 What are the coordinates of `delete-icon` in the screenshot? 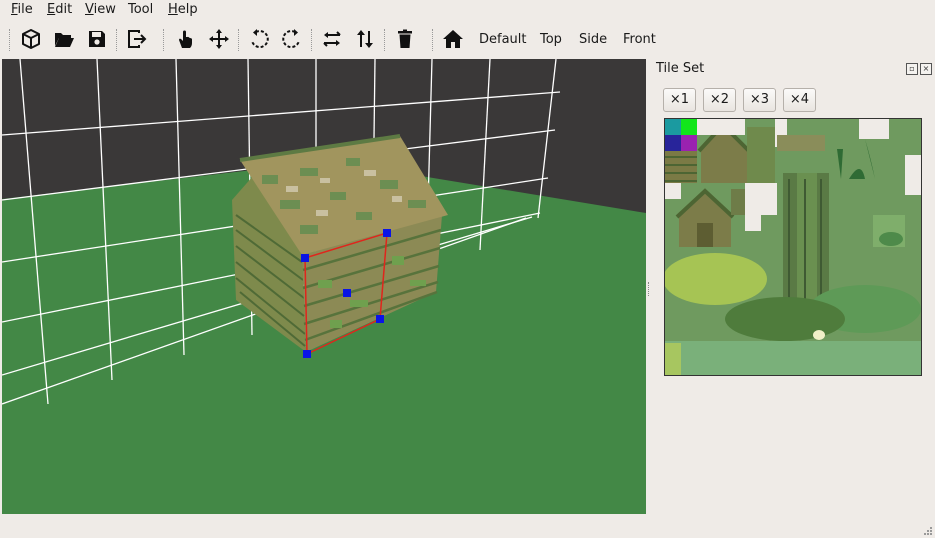 It's located at (405, 38).